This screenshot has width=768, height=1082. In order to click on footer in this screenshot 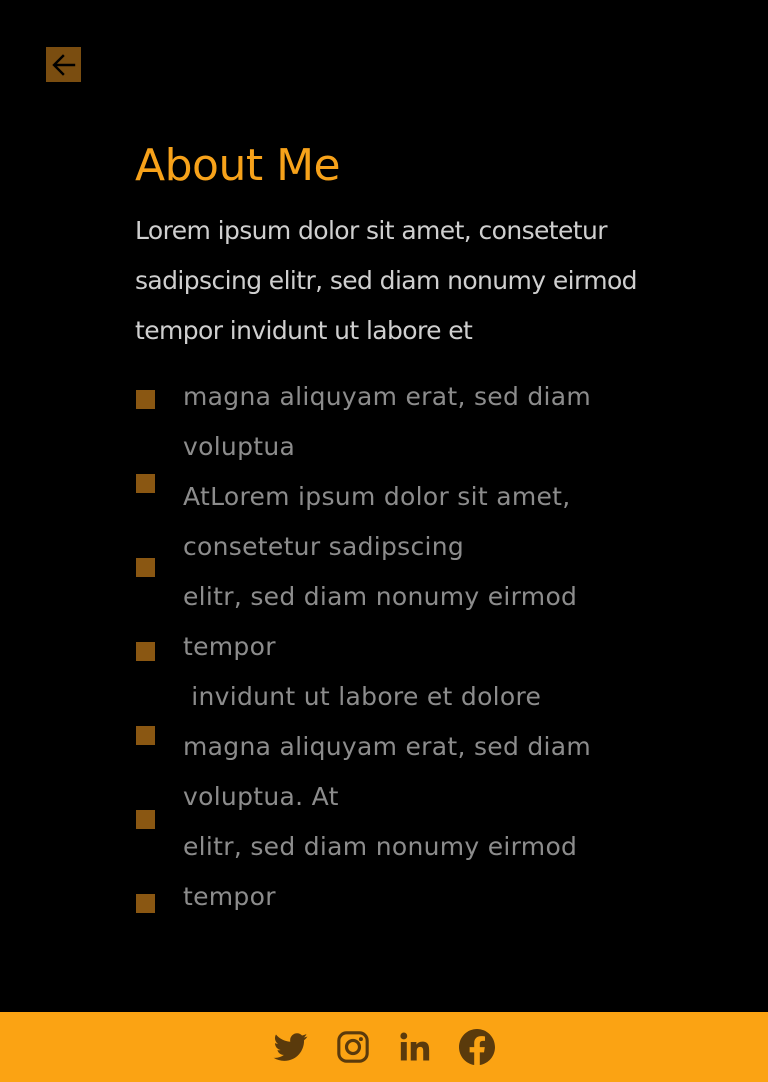, I will do `click(384, 1047)`.